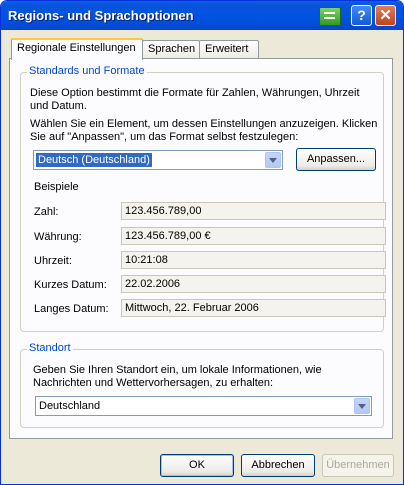 The width and height of the screenshot is (404, 485). Describe the element at coordinates (253, 308) in the screenshot. I see `example-value-long-date: Mittwoch, 22. Februar 2006` at that location.